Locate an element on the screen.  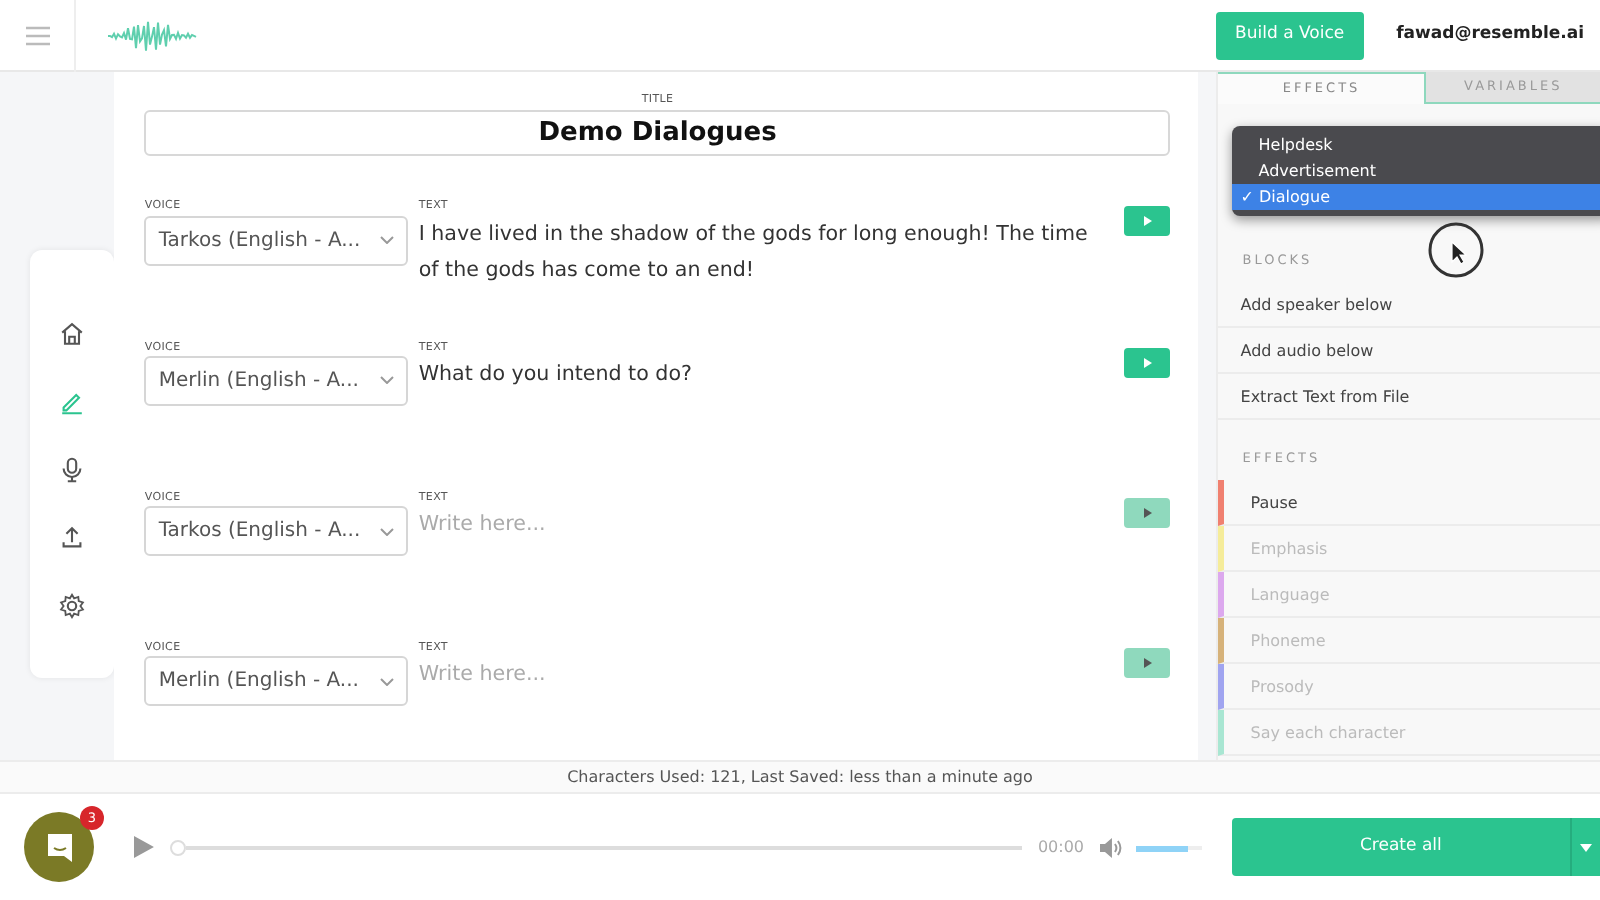
dropdown-toggle-button is located at coordinates (1585, 847).